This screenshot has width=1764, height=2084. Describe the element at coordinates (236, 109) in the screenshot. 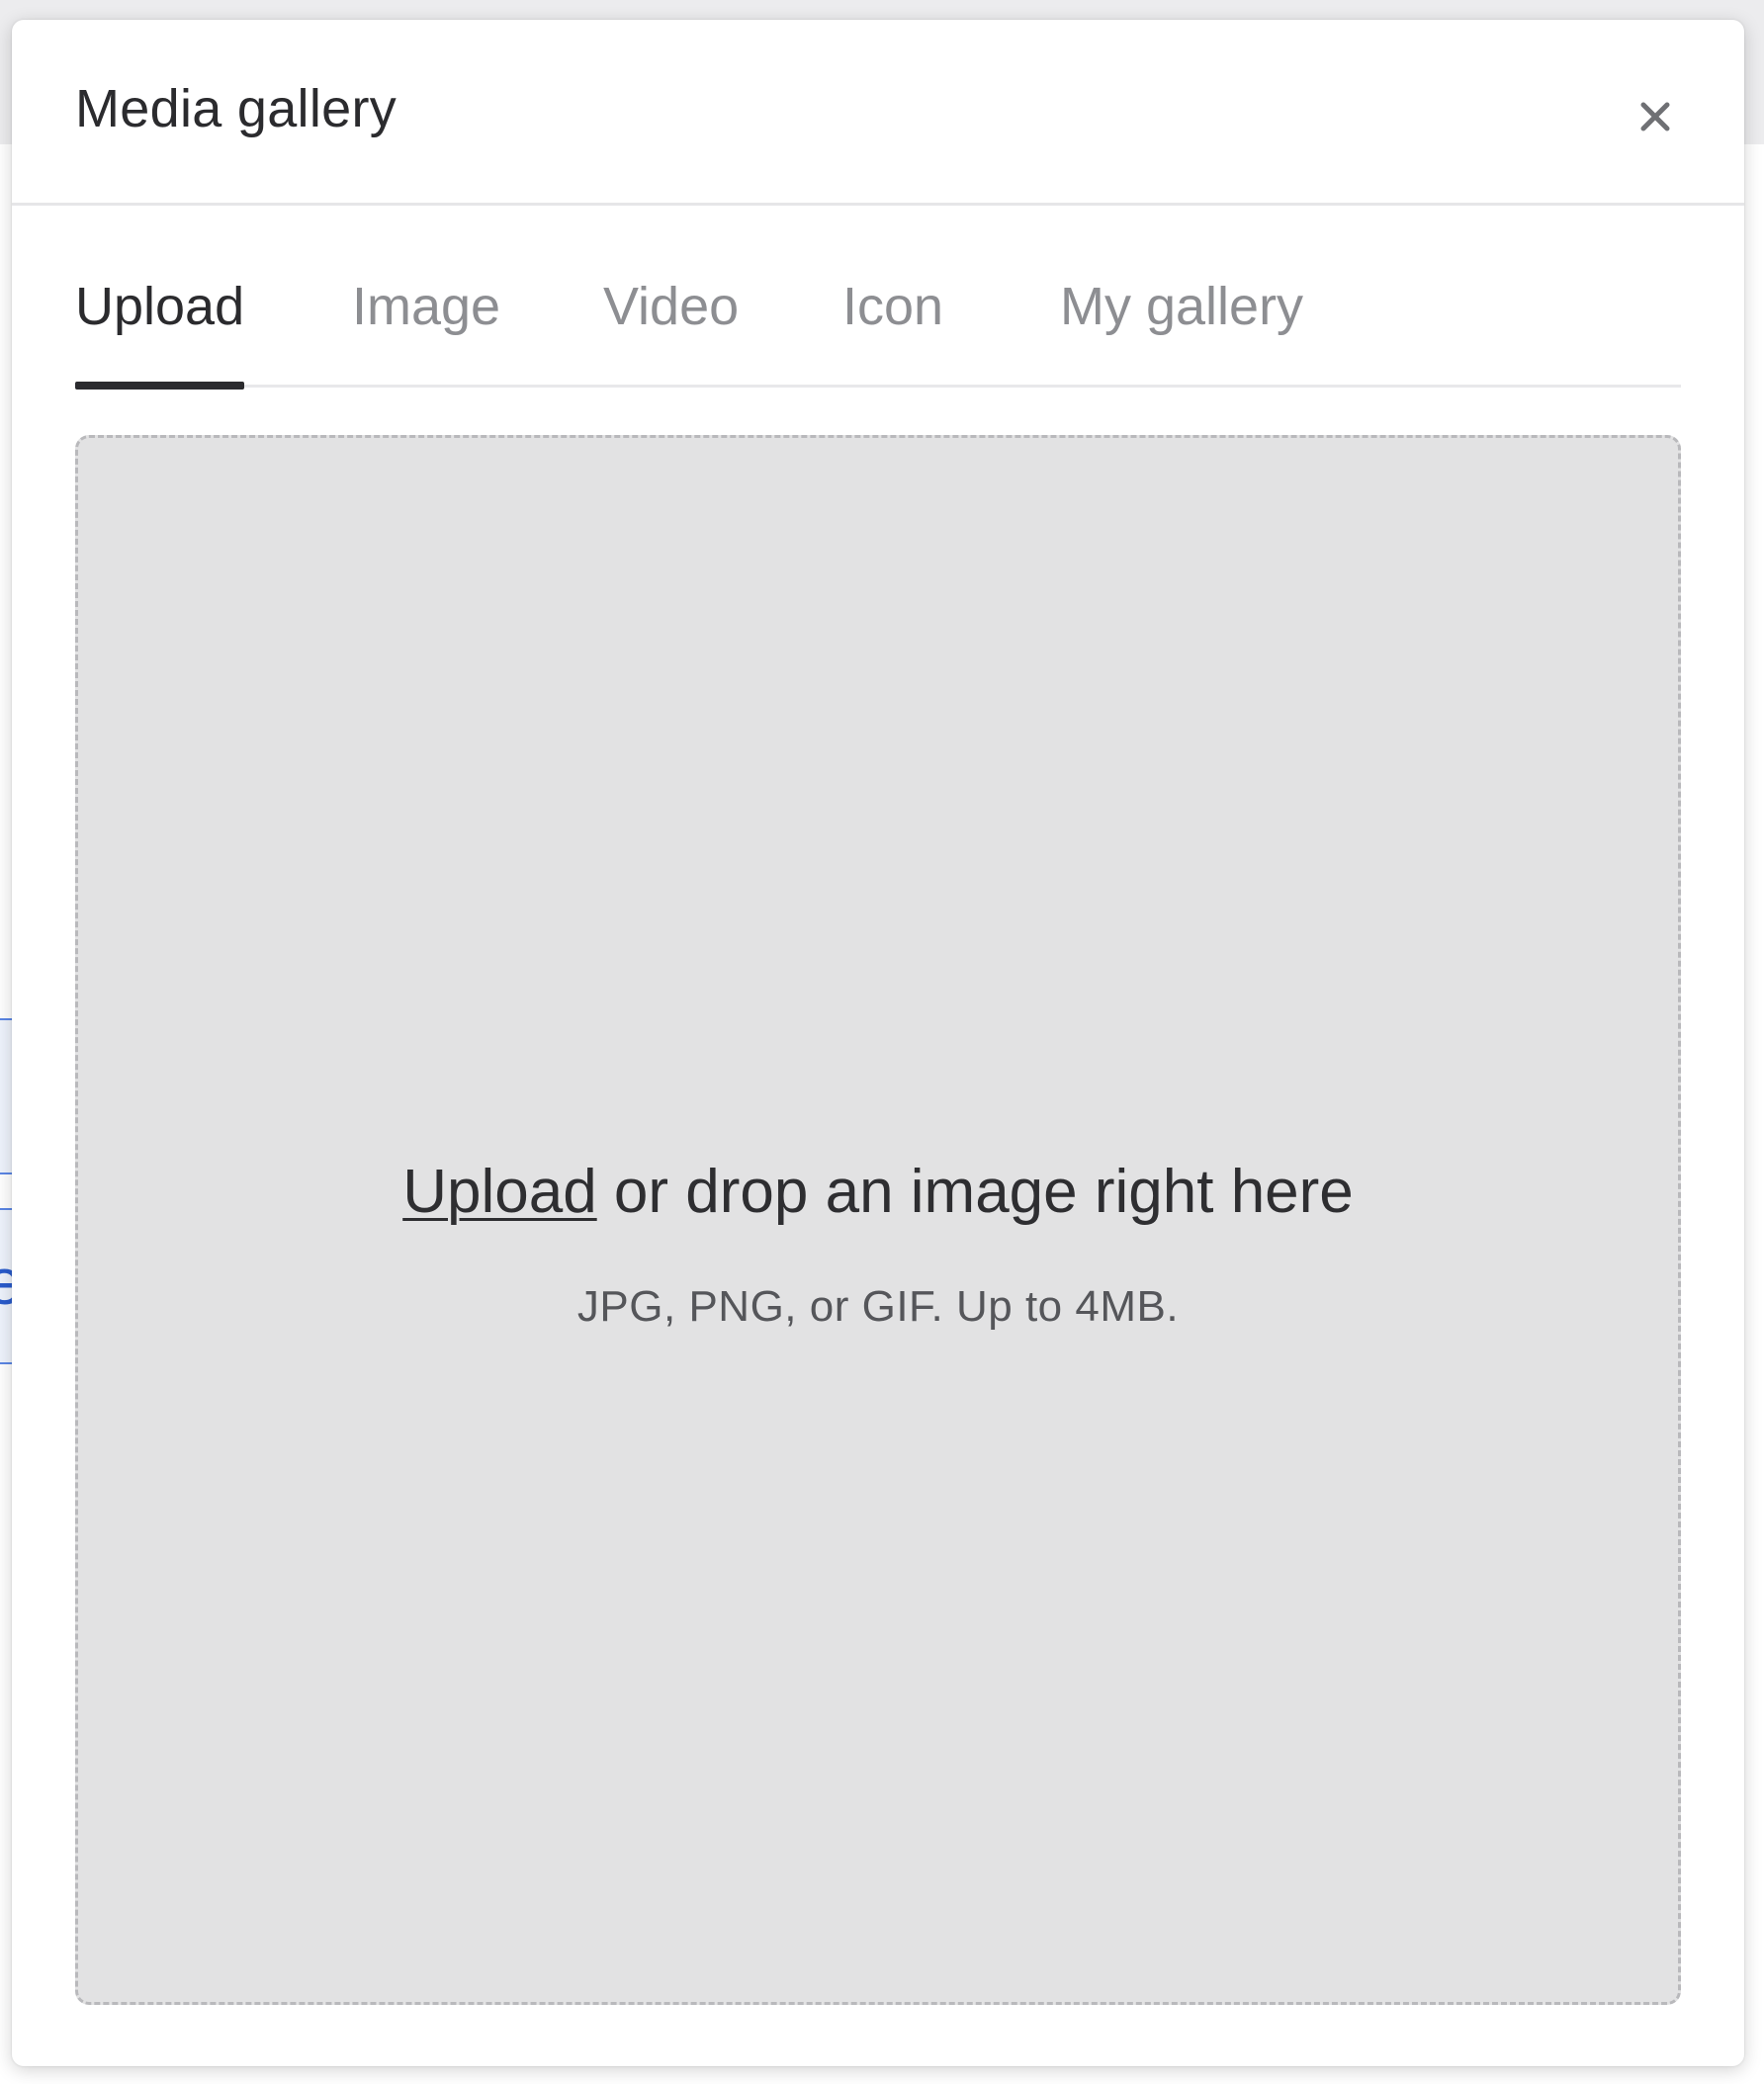

I see `modal-title: Media gallery` at that location.